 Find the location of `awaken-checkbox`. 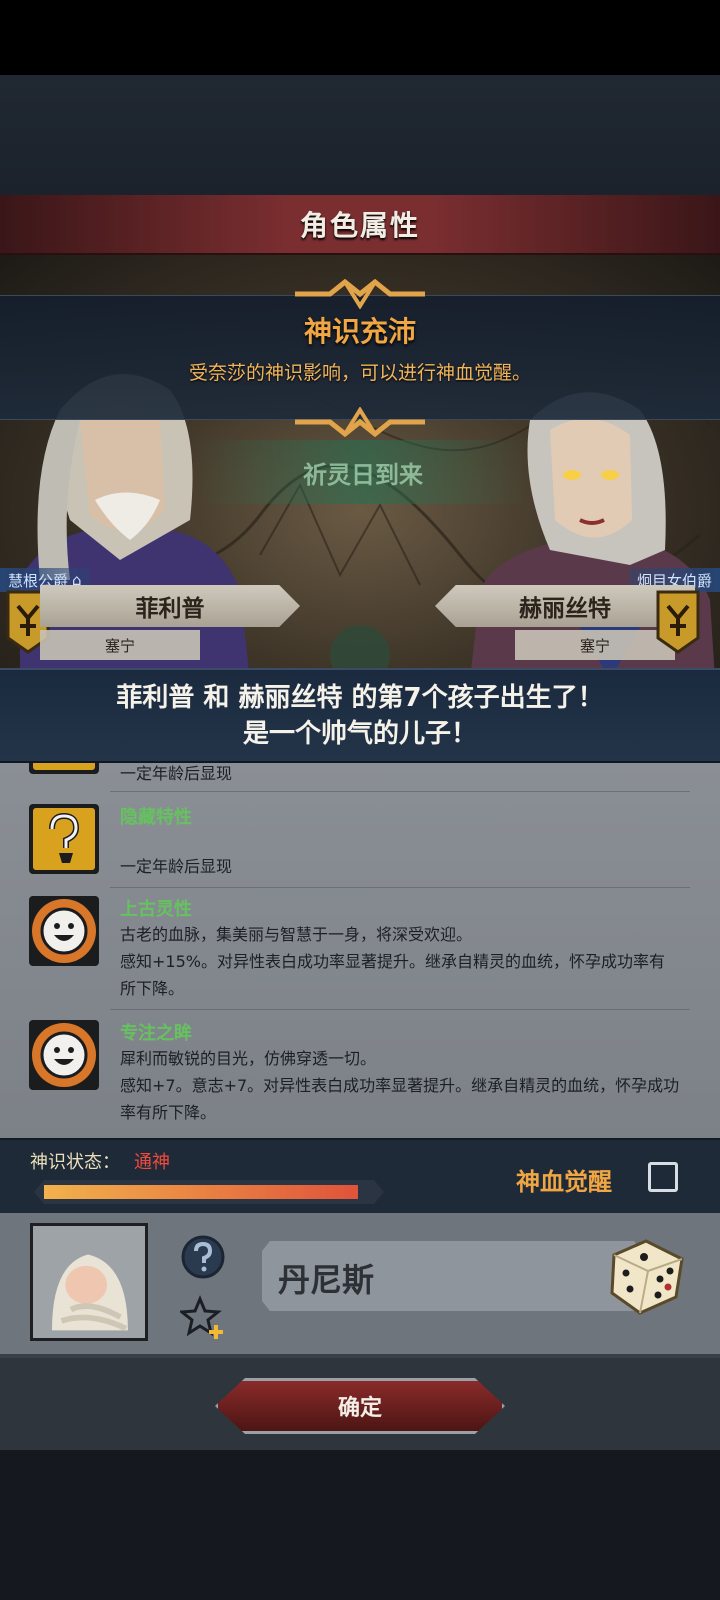

awaken-checkbox is located at coordinates (663, 1177).